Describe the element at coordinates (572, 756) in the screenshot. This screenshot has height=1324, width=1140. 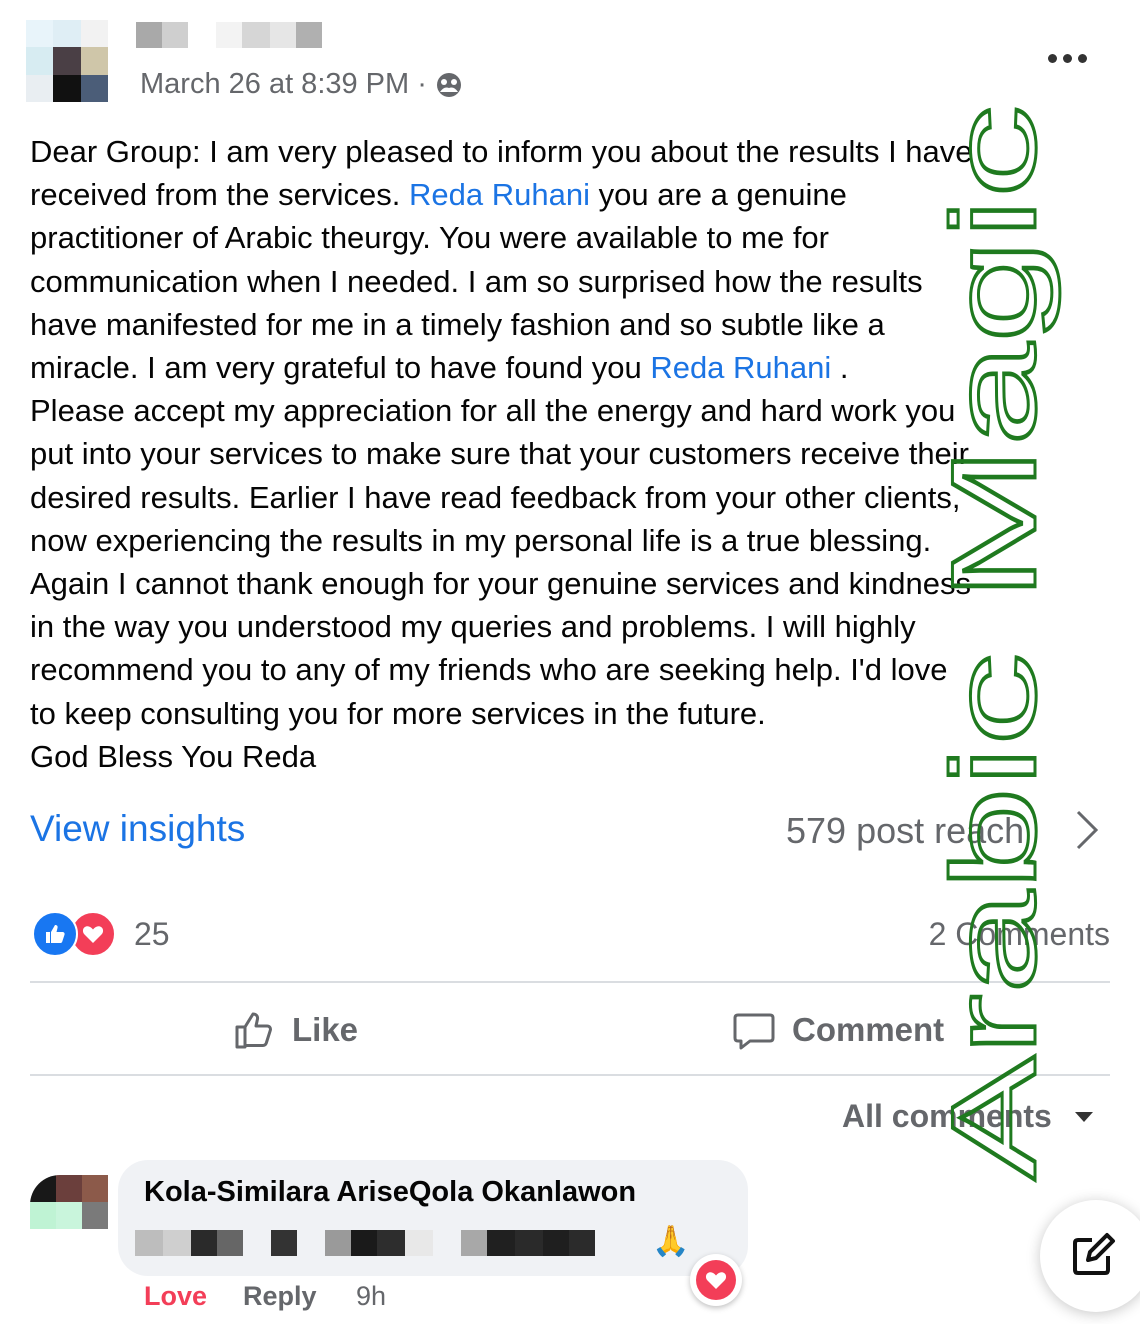
I see `post-line: God Bless You Reda` at that location.